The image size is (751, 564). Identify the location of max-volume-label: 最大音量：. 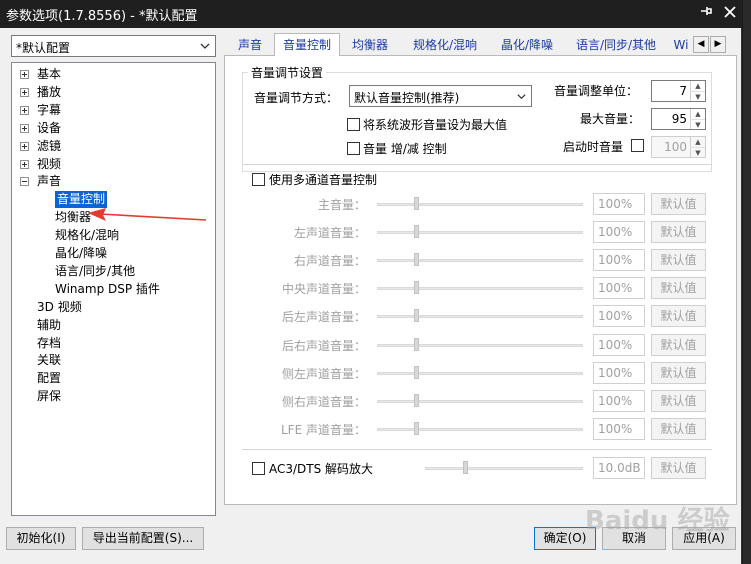
(610, 119).